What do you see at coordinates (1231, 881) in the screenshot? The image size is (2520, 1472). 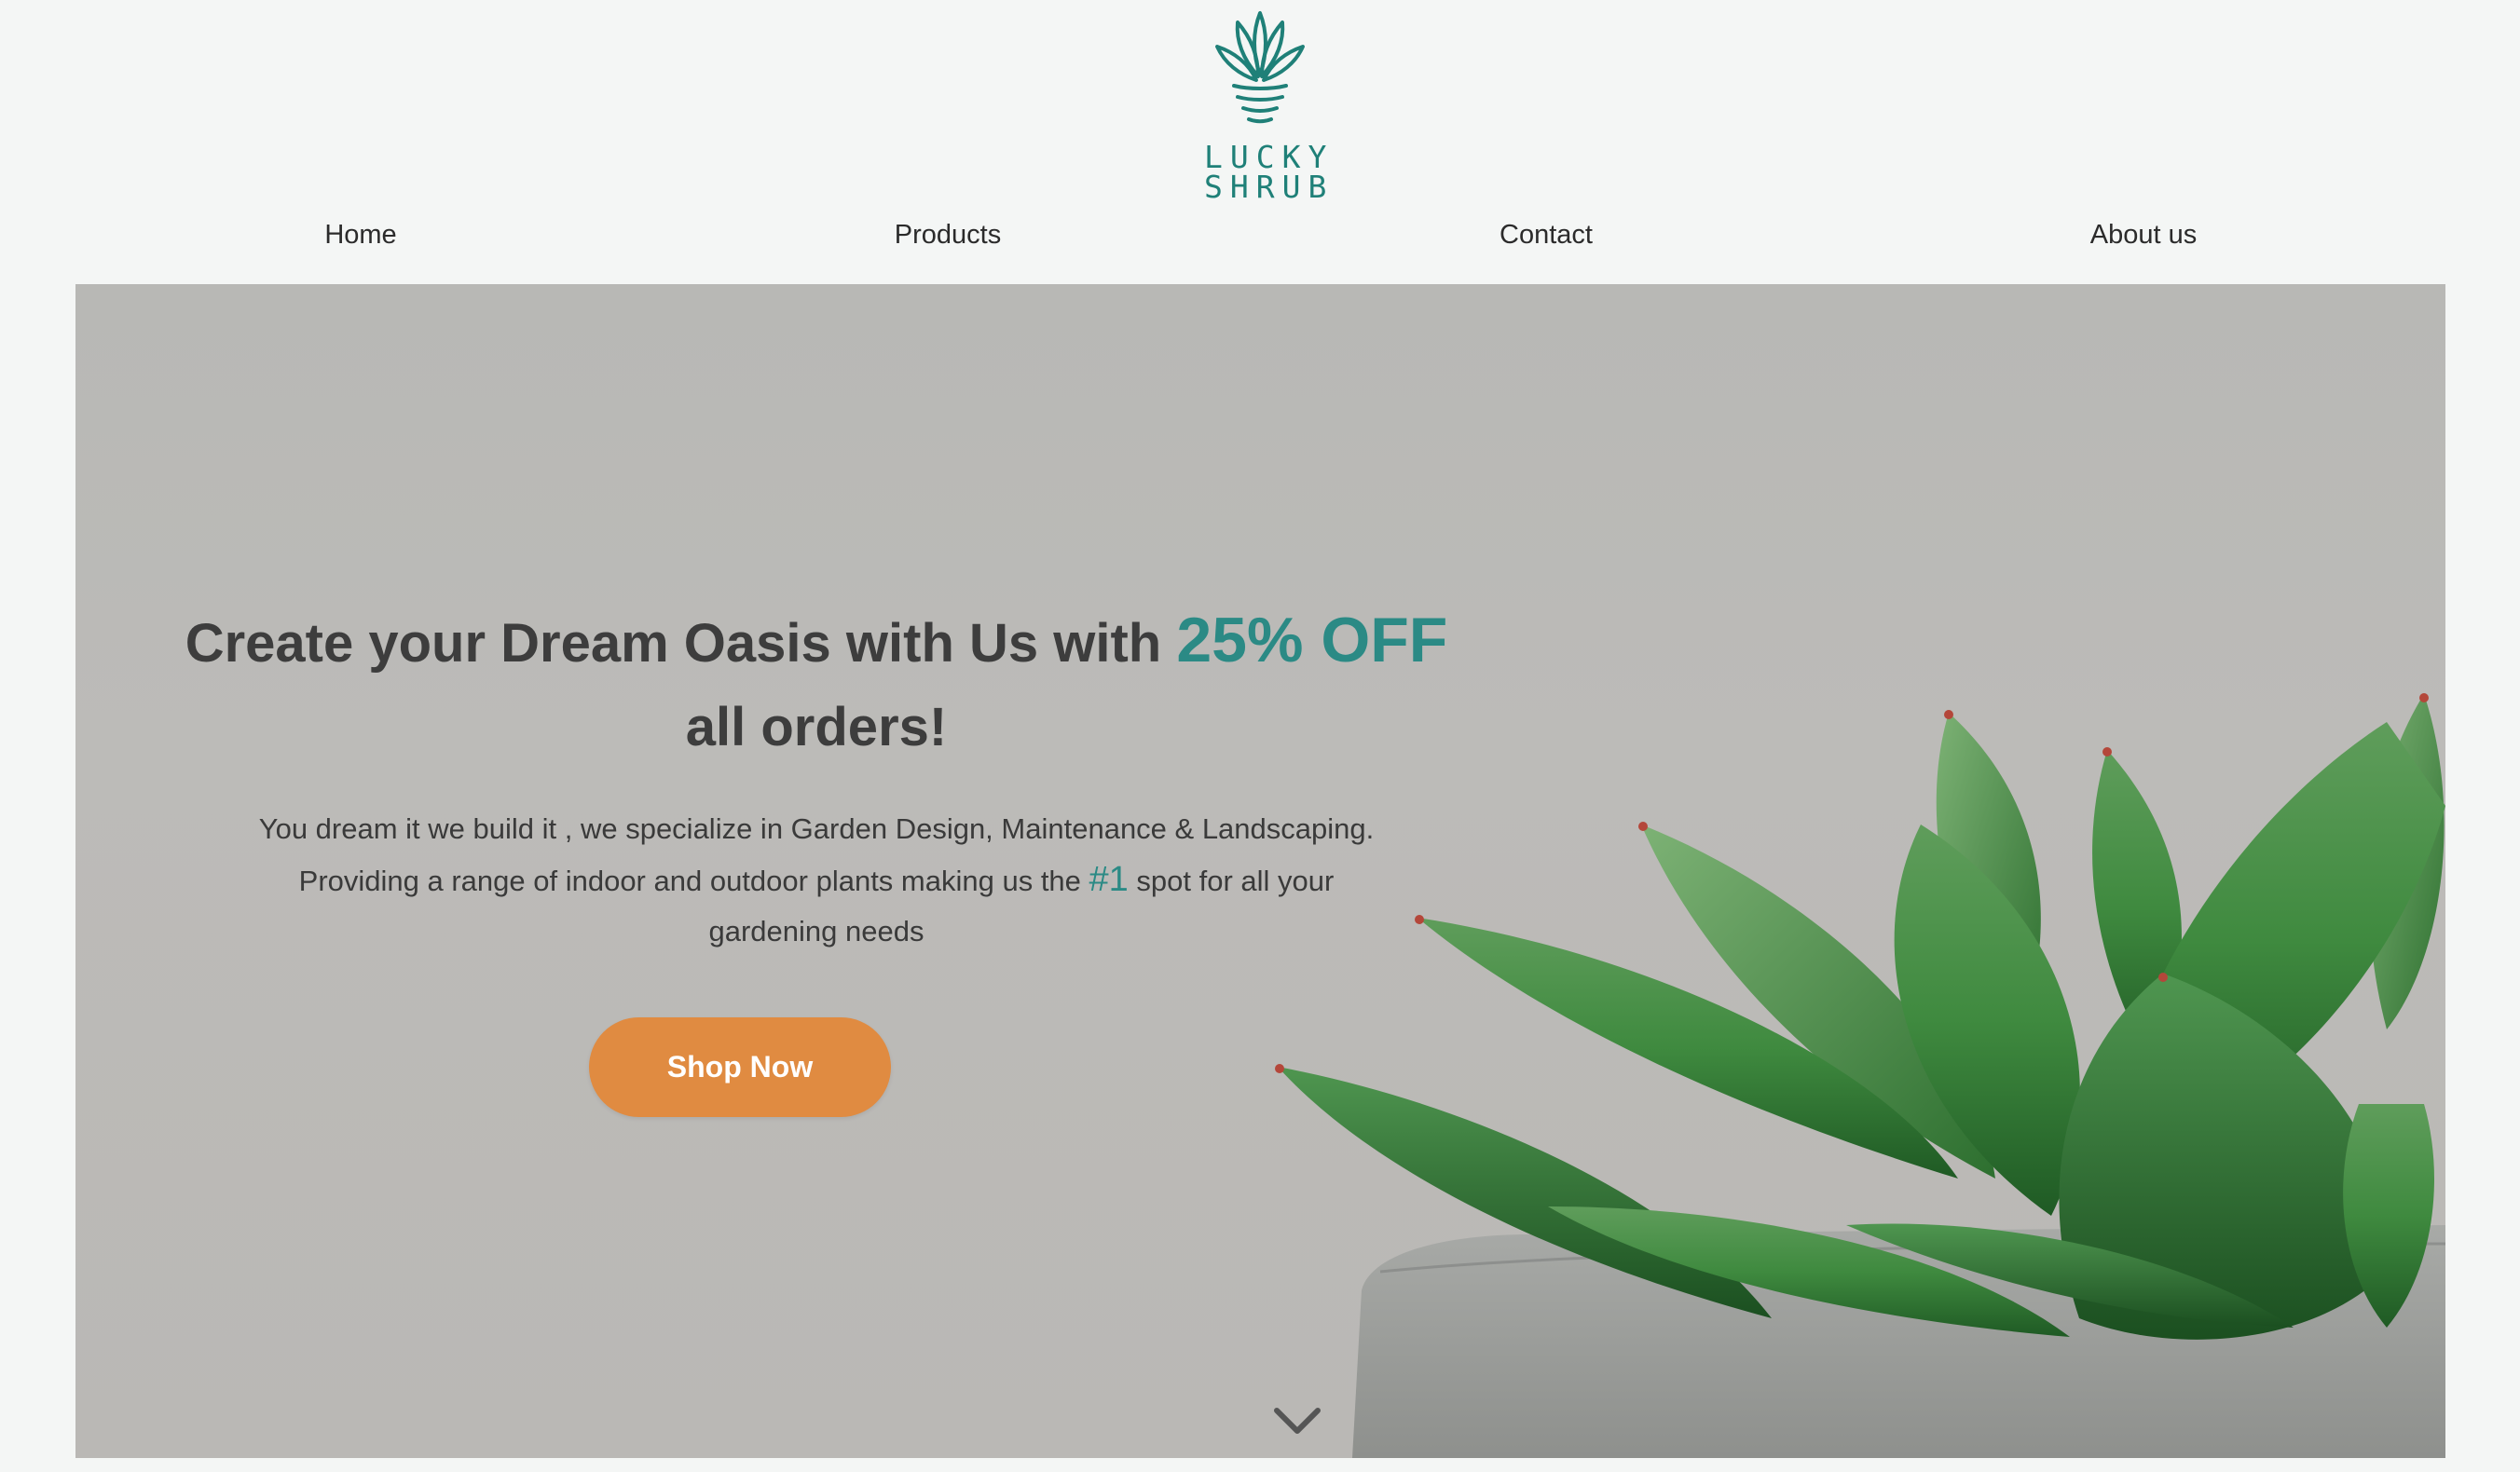 I see `hero-description-line2-end: spot for all your` at bounding box center [1231, 881].